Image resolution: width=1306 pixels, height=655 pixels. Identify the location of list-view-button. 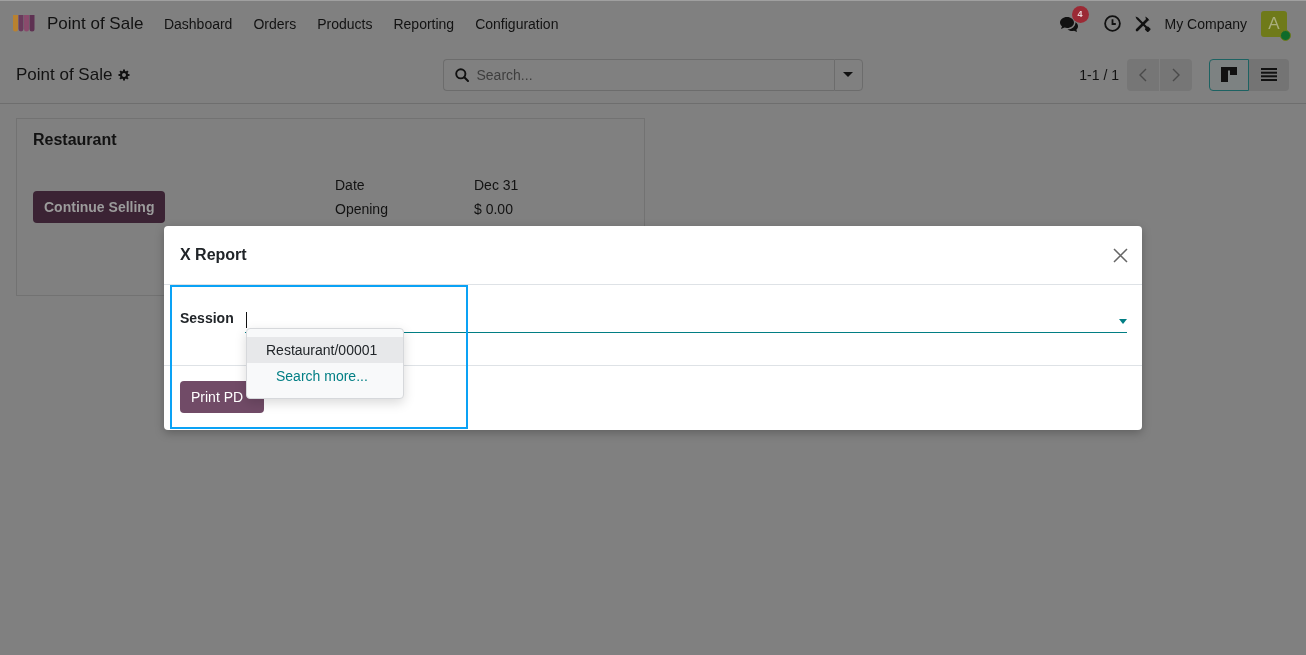
(1269, 74).